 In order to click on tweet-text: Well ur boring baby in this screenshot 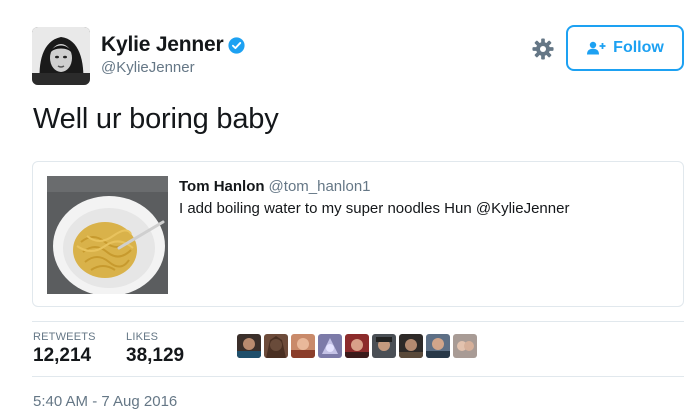, I will do `click(156, 119)`.